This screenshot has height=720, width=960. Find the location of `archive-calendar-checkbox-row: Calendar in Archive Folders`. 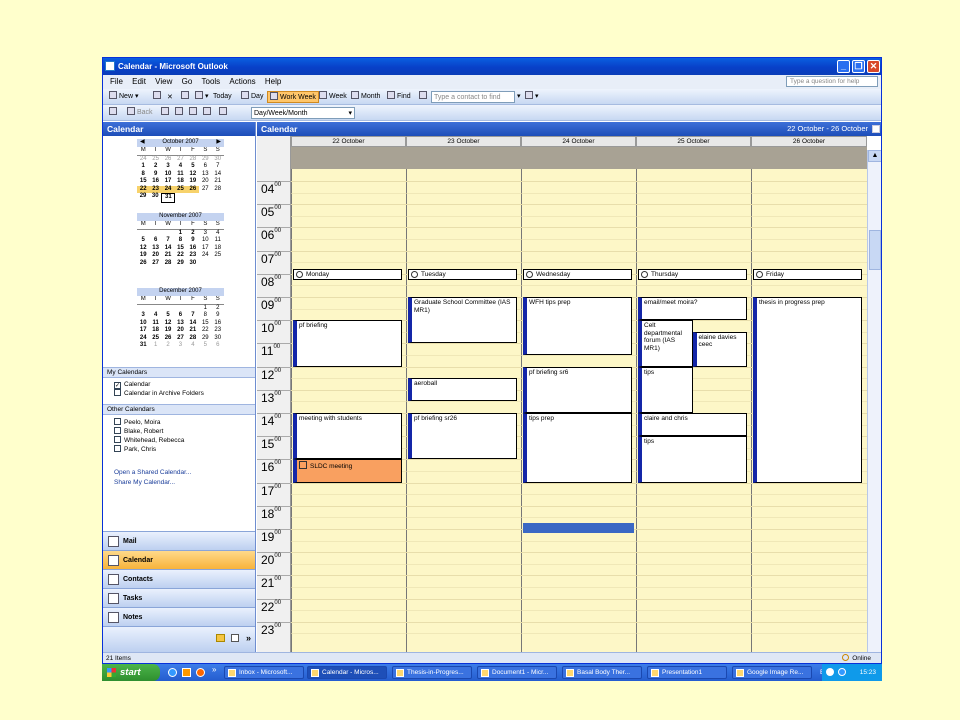

archive-calendar-checkbox-row: Calendar in Archive Folders is located at coordinates (159, 393).